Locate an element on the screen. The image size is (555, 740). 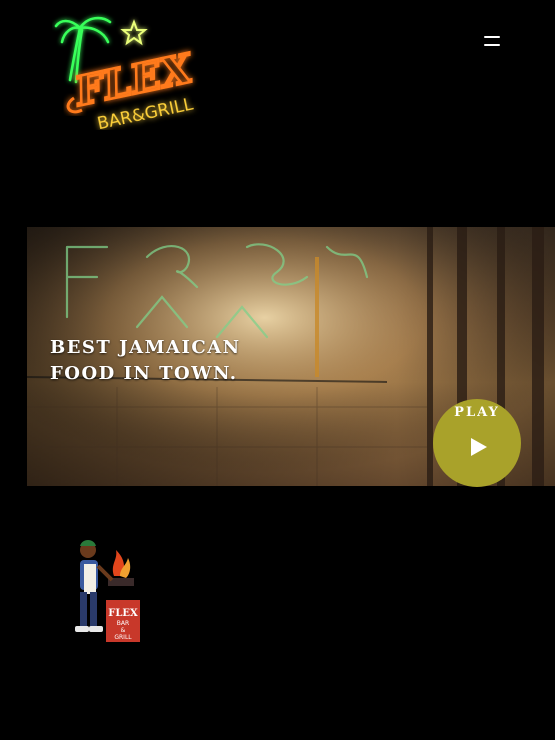
hero-headline-line-1: BEST JAMAICAN is located at coordinates (145, 347).